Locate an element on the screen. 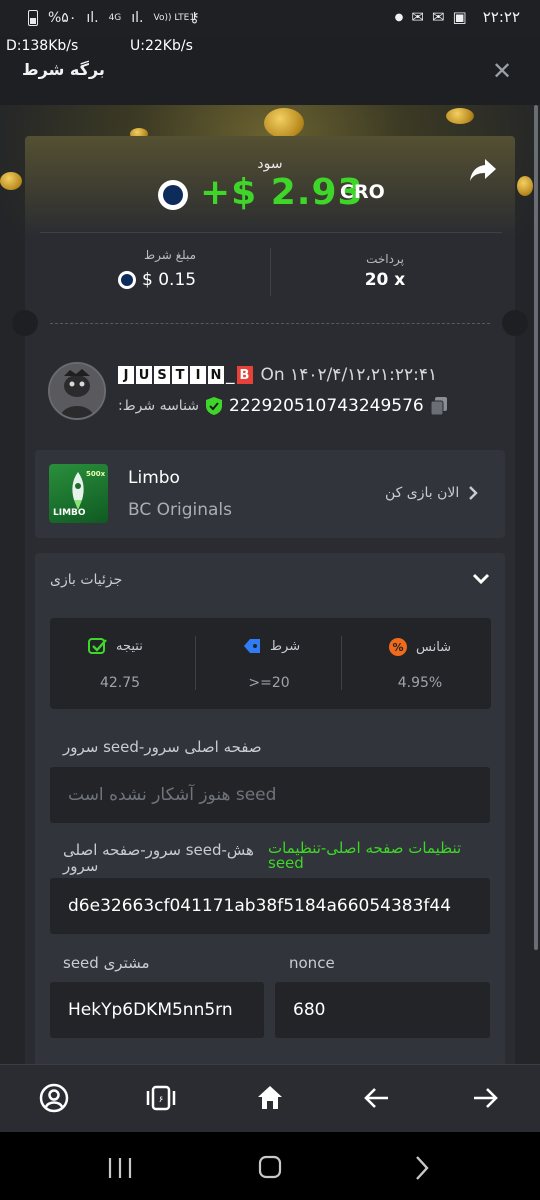 This screenshot has height=1200, width=540. server-seed-field: هنوز آشکار نشده است seed is located at coordinates (270, 795).